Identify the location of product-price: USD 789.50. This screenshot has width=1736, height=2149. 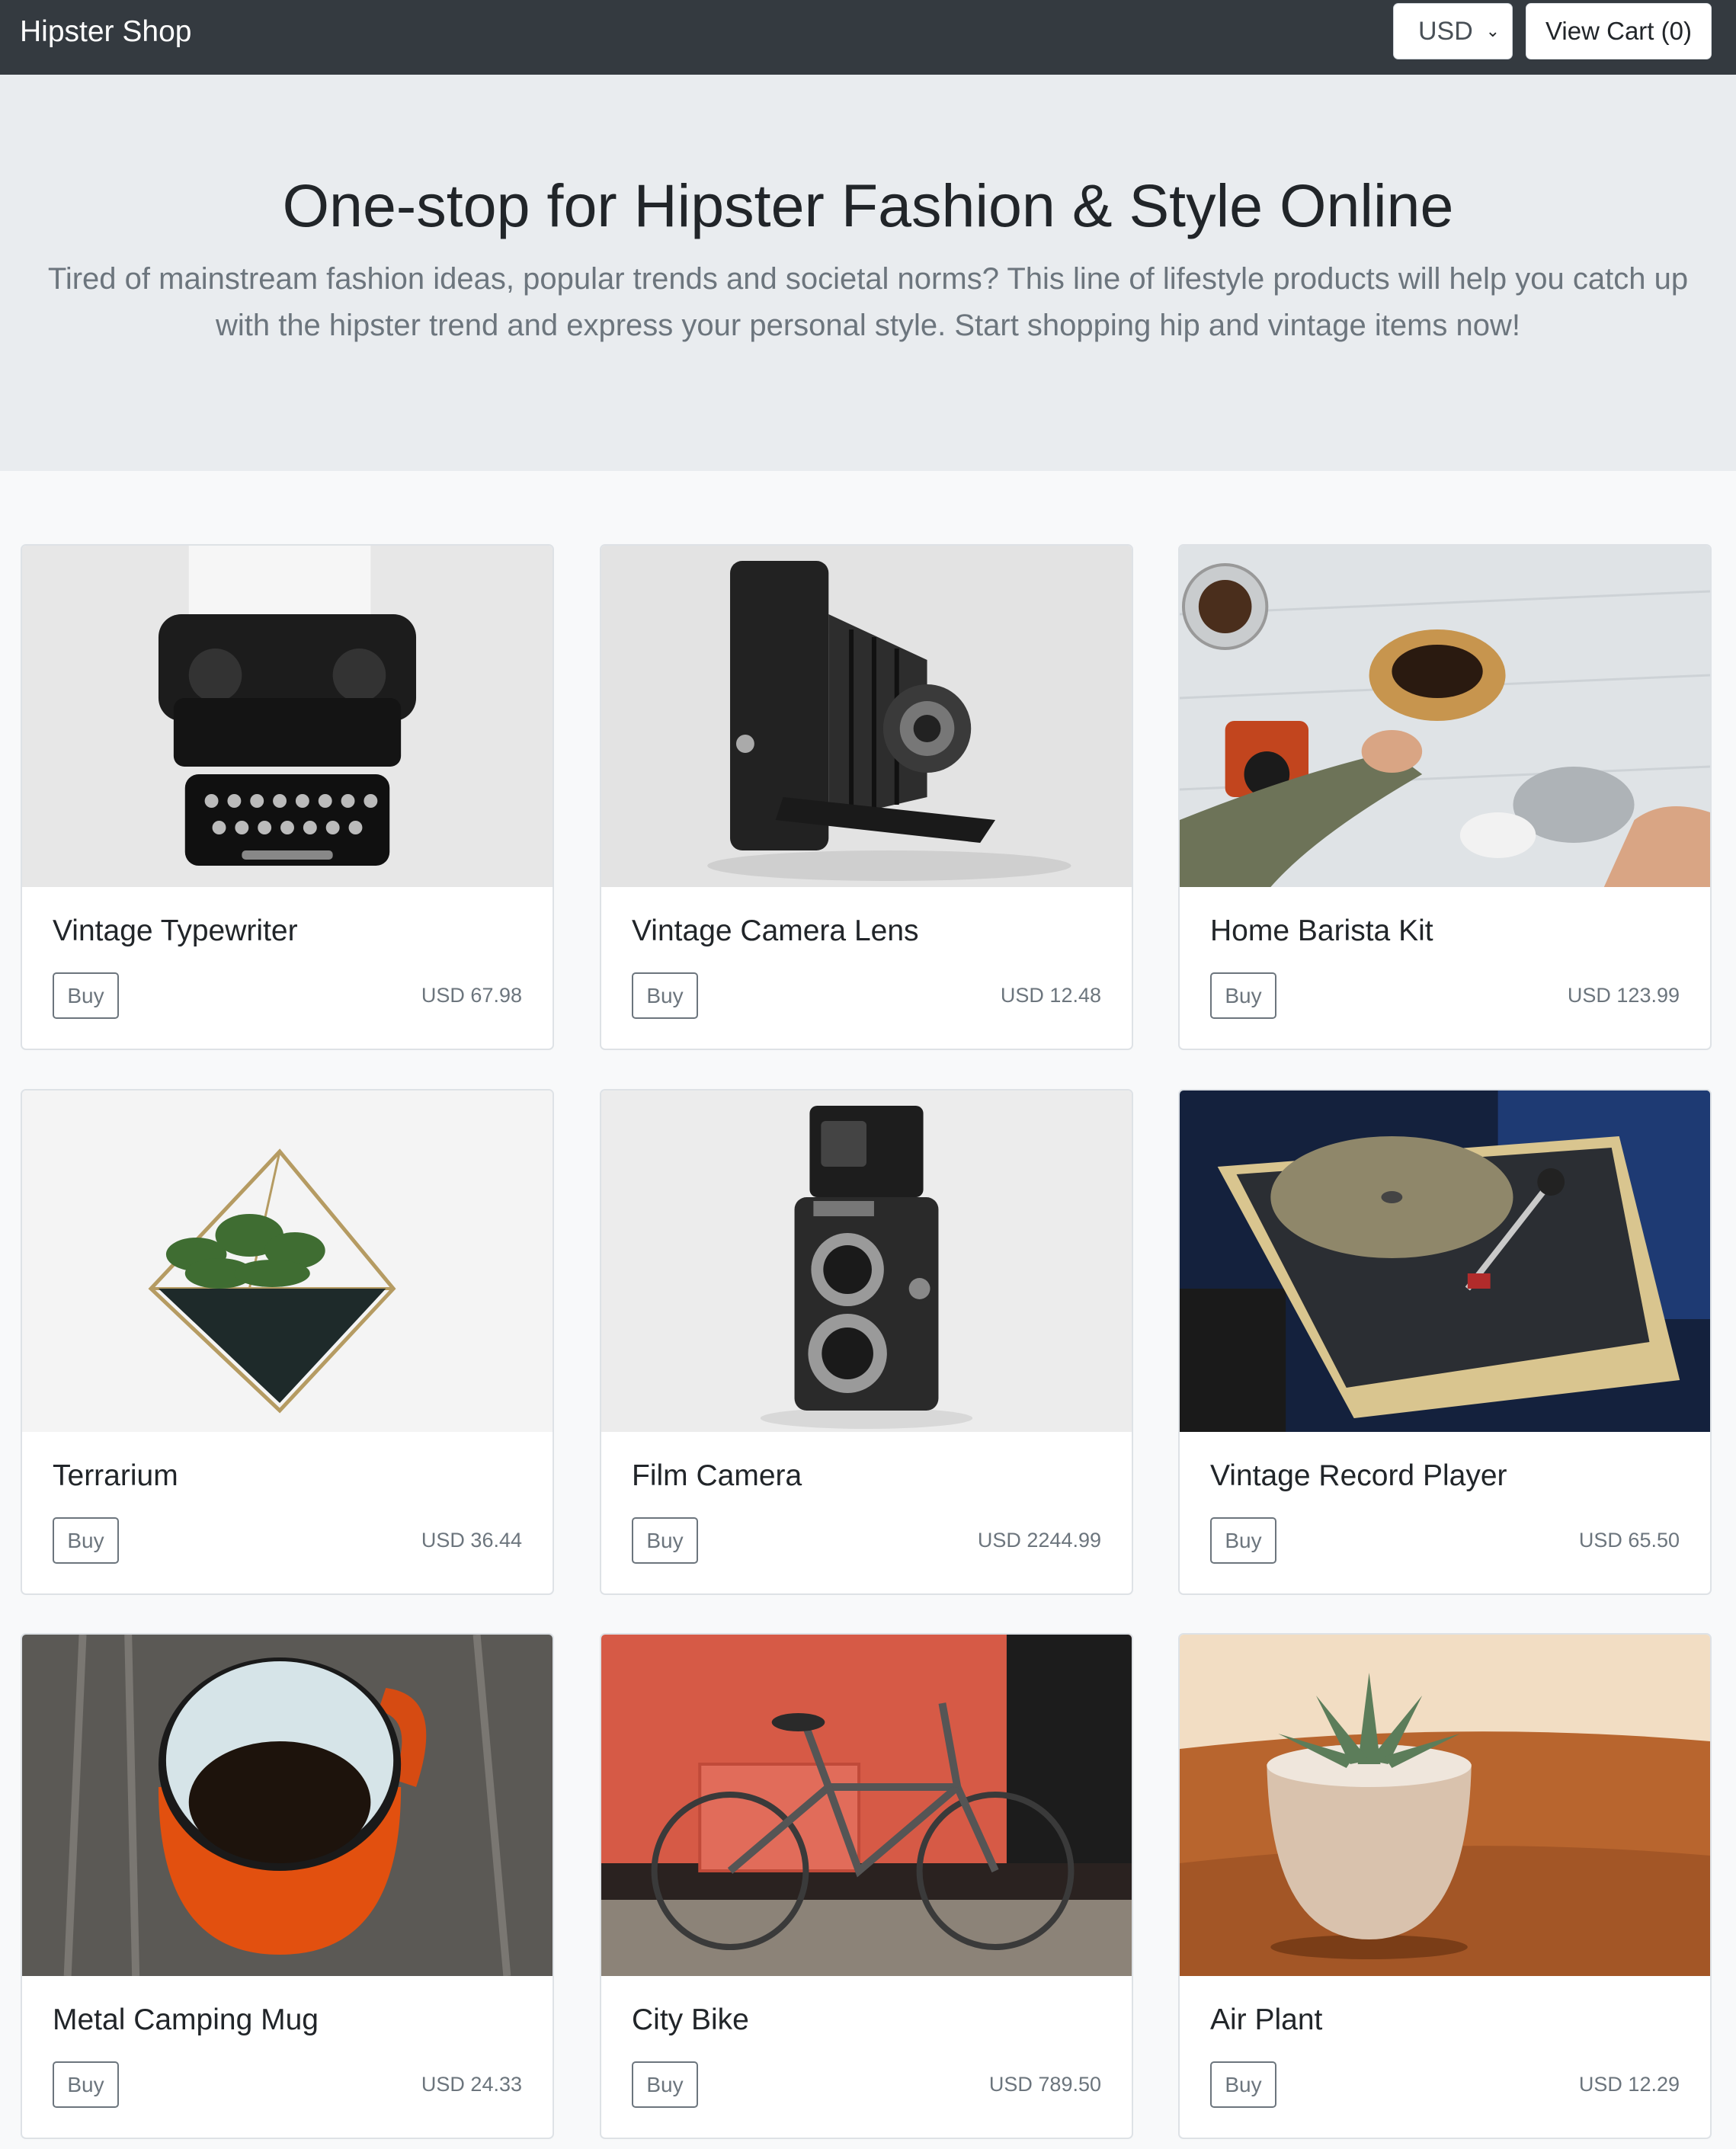
(1044, 2084).